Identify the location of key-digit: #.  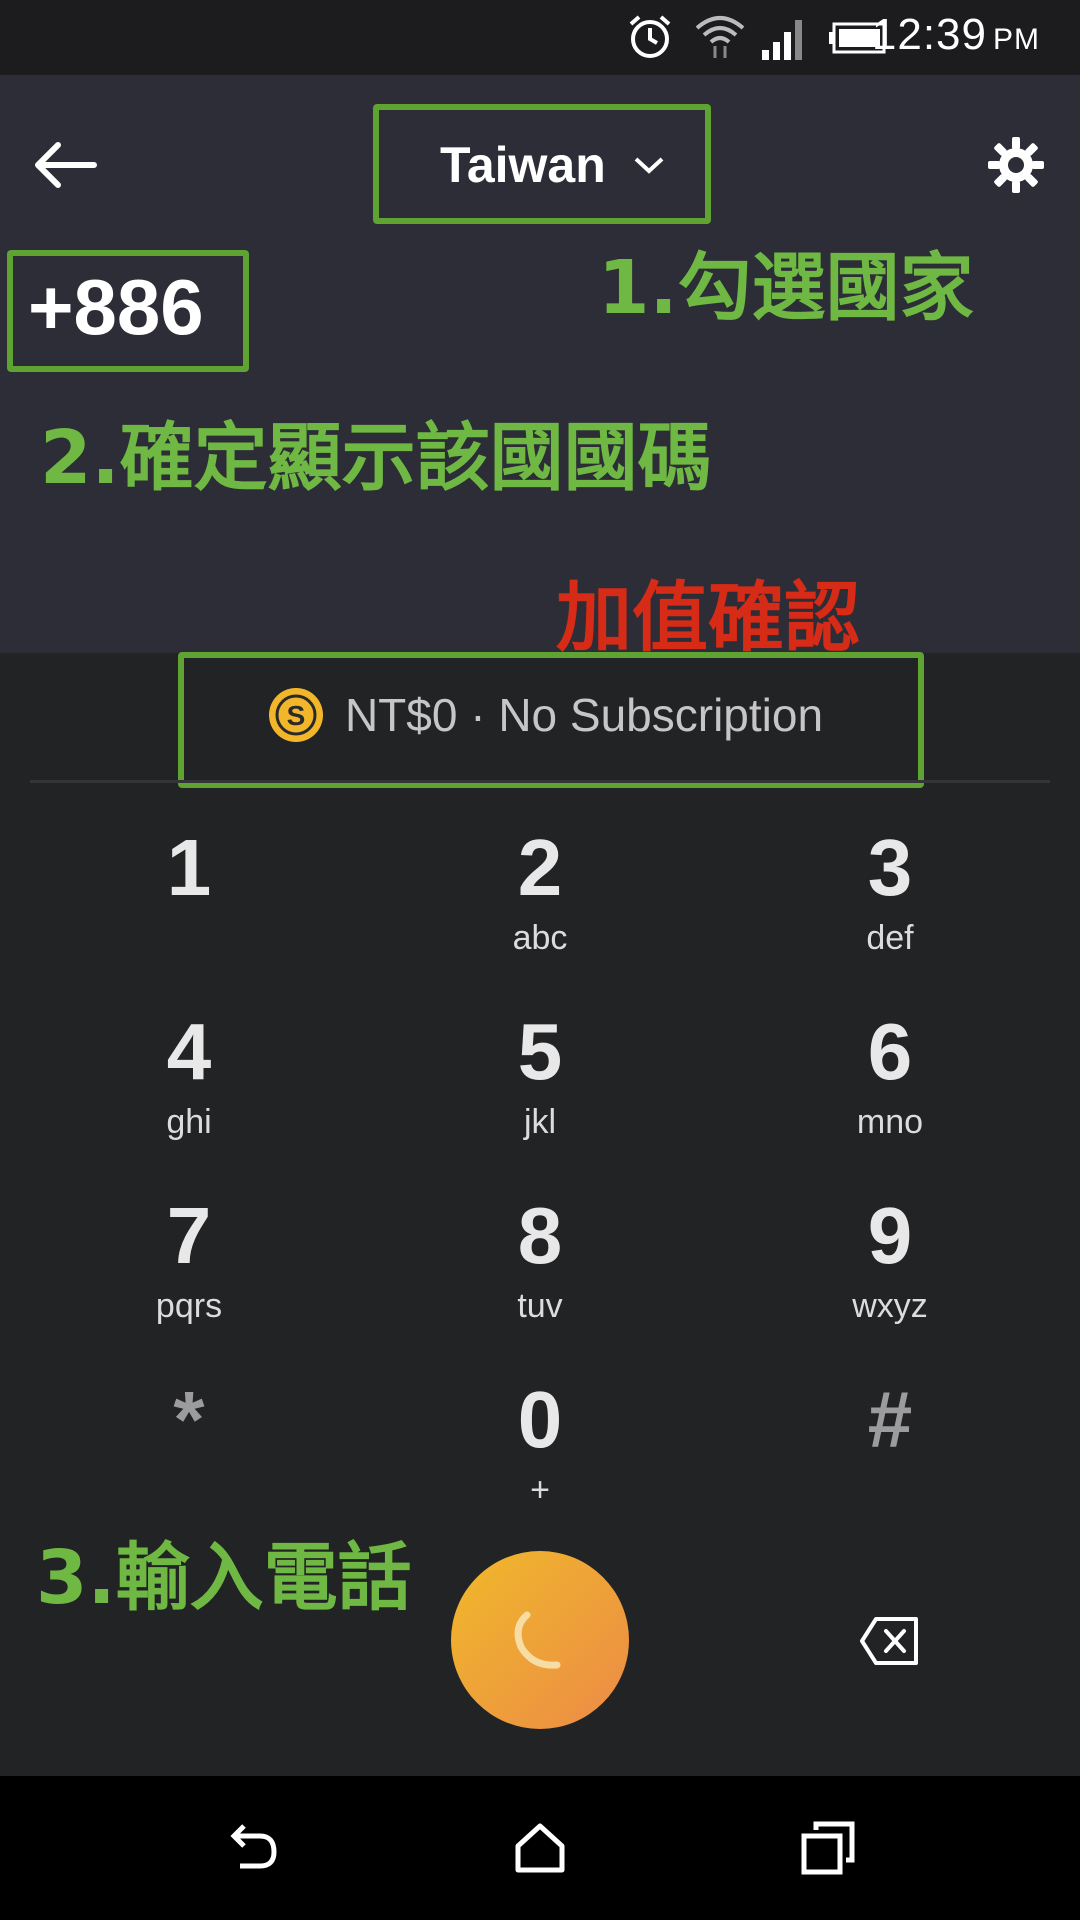
(890, 1419).